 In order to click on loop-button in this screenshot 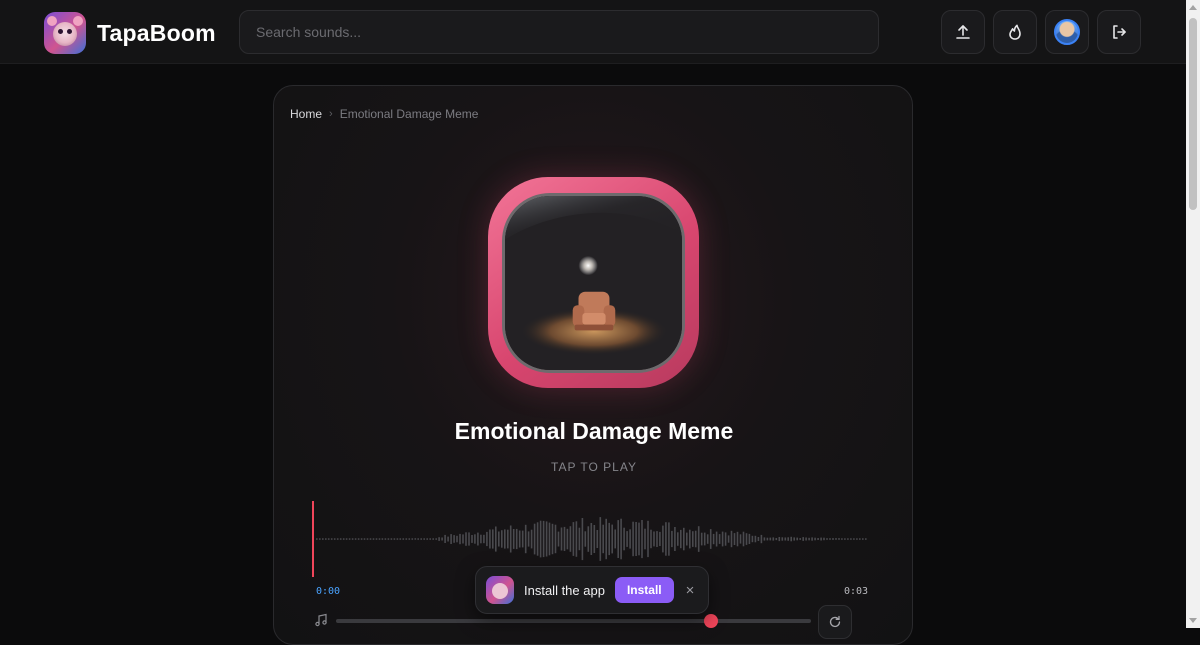, I will do `click(835, 622)`.